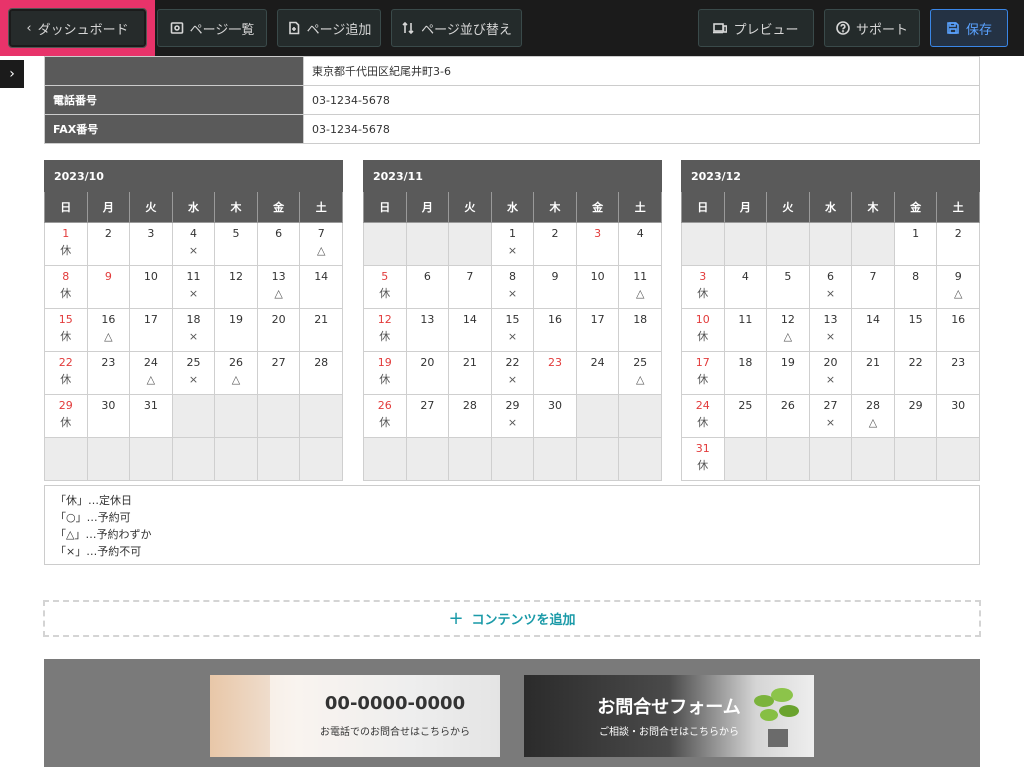  Describe the element at coordinates (355, 716) in the screenshot. I see `phone-contact-banner: 00-0000-0000 お電話でのお問合せはこちらから` at that location.